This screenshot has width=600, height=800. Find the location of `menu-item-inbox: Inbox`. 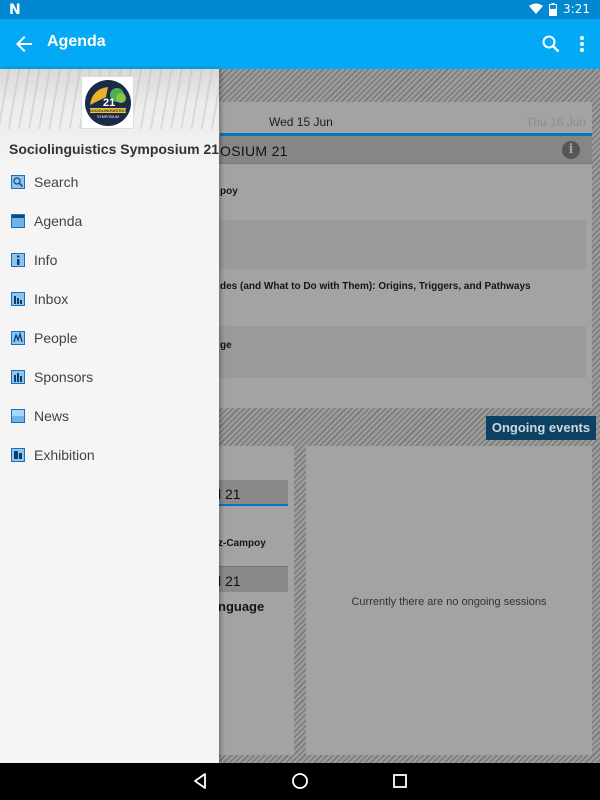

menu-item-inbox: Inbox is located at coordinates (109, 299).